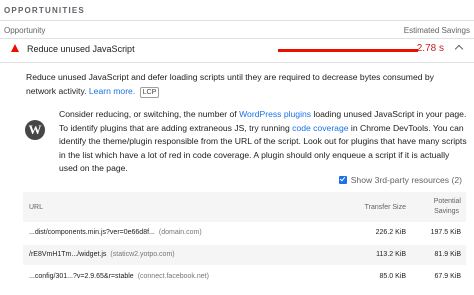 The height and width of the screenshot is (295, 474). Describe the element at coordinates (390, 232) in the screenshot. I see `row-transfer-size: 226.2 KiB` at that location.